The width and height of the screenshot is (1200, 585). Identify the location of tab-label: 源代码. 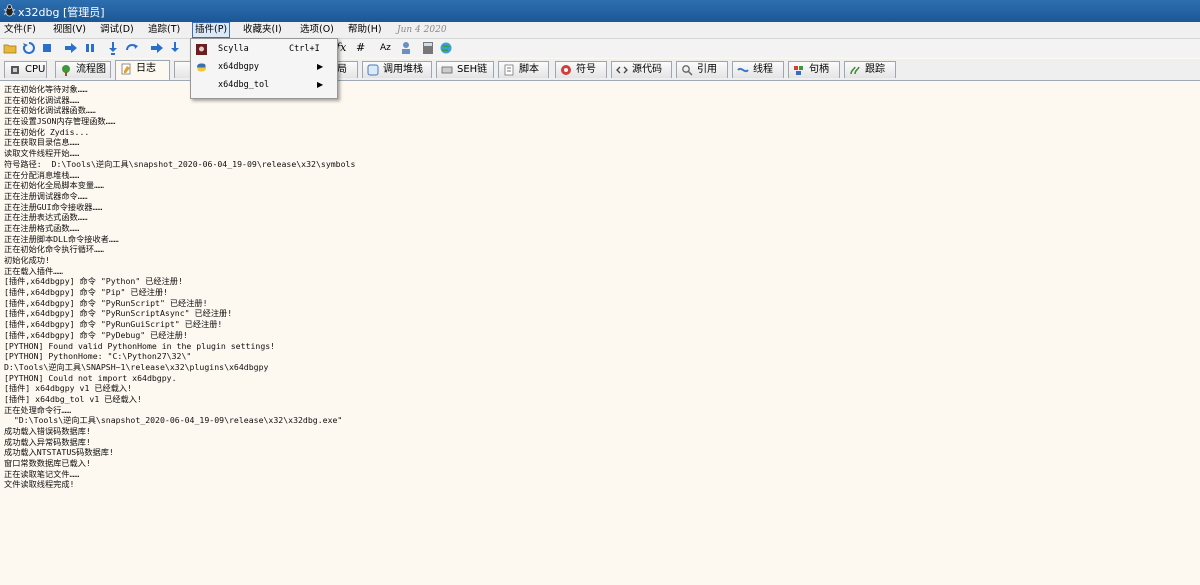
(647, 69).